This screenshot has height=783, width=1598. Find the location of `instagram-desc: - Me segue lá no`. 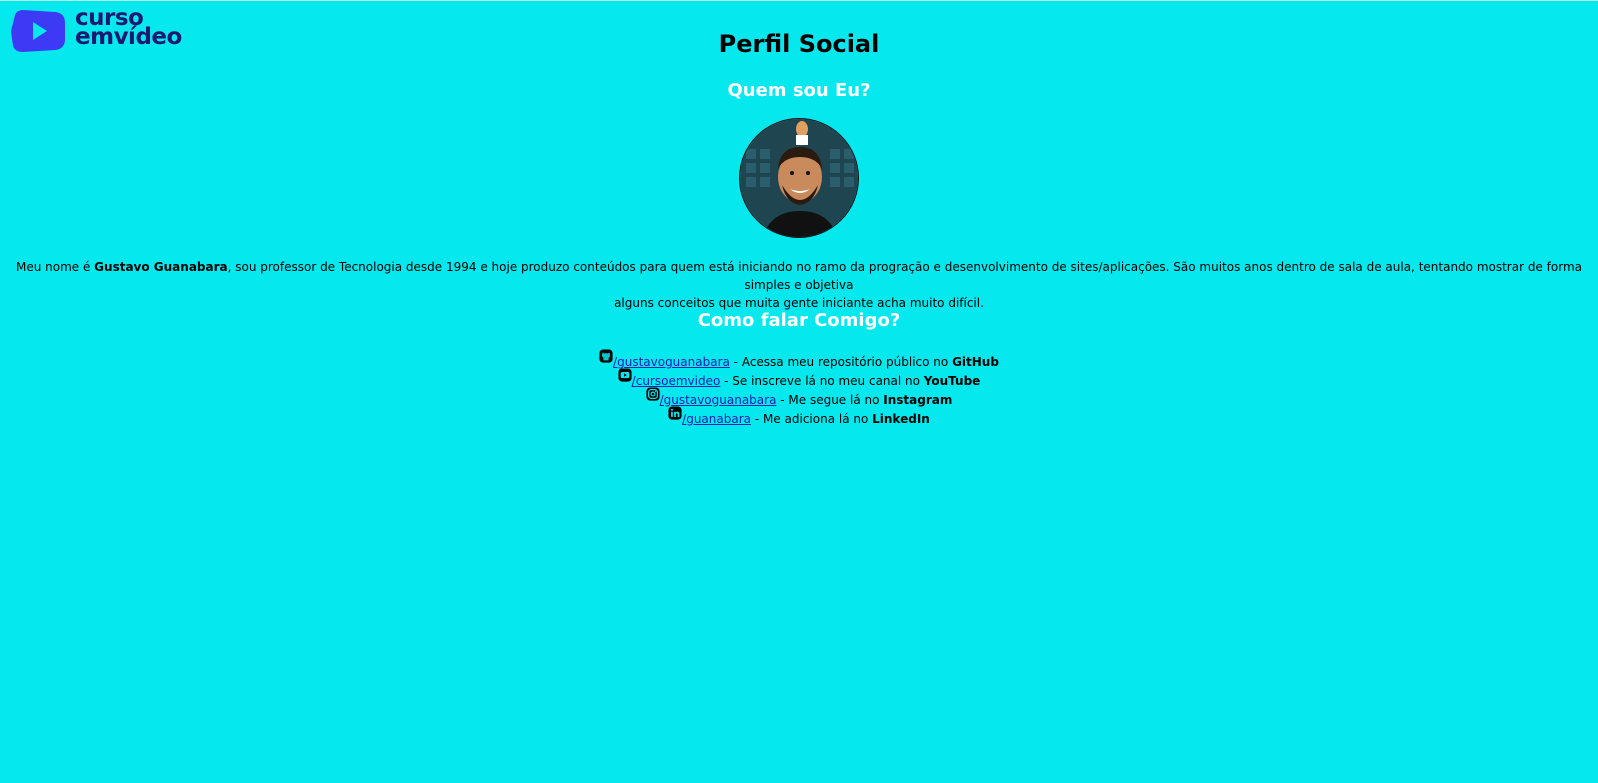

instagram-desc: - Me segue lá no is located at coordinates (830, 400).